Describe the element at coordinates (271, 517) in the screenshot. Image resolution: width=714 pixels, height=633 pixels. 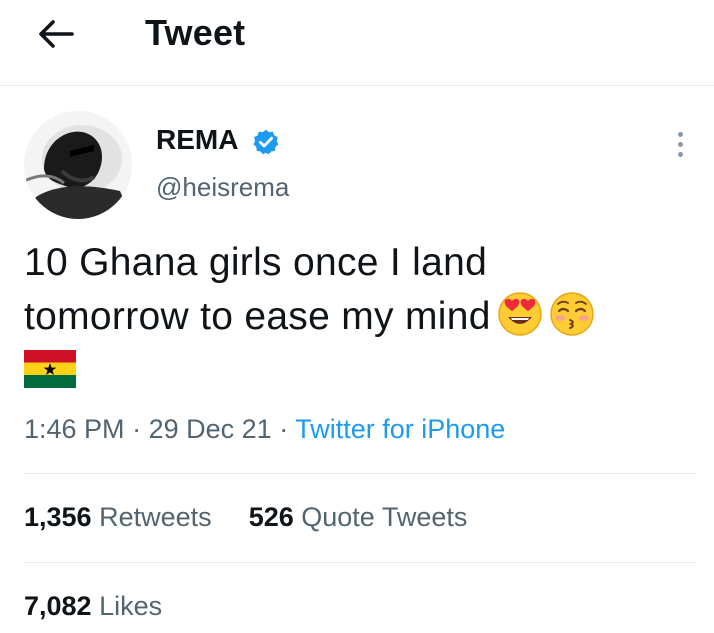
I see `quotes-count: 526` at that location.